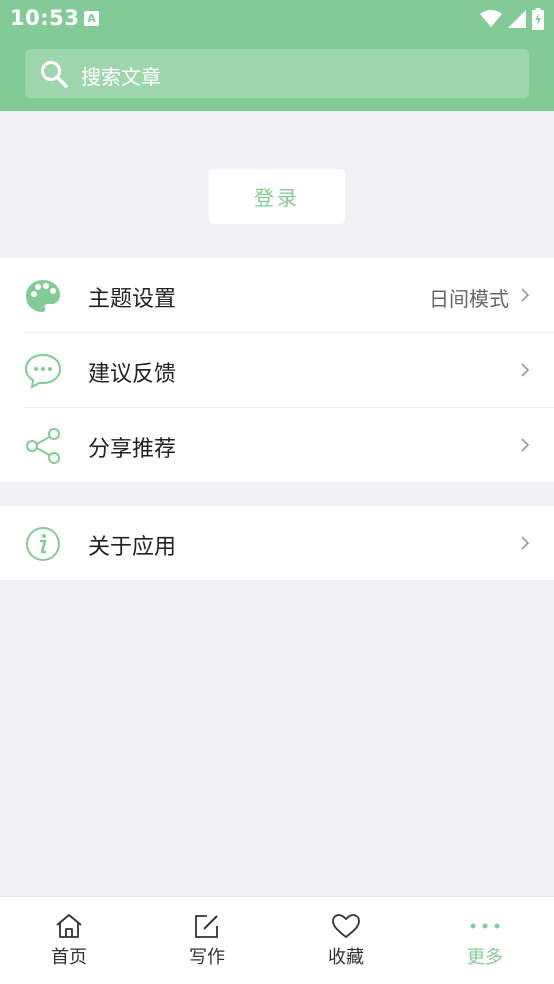  Describe the element at coordinates (469, 299) in the screenshot. I see `theme-mode-value: 日间模式` at that location.